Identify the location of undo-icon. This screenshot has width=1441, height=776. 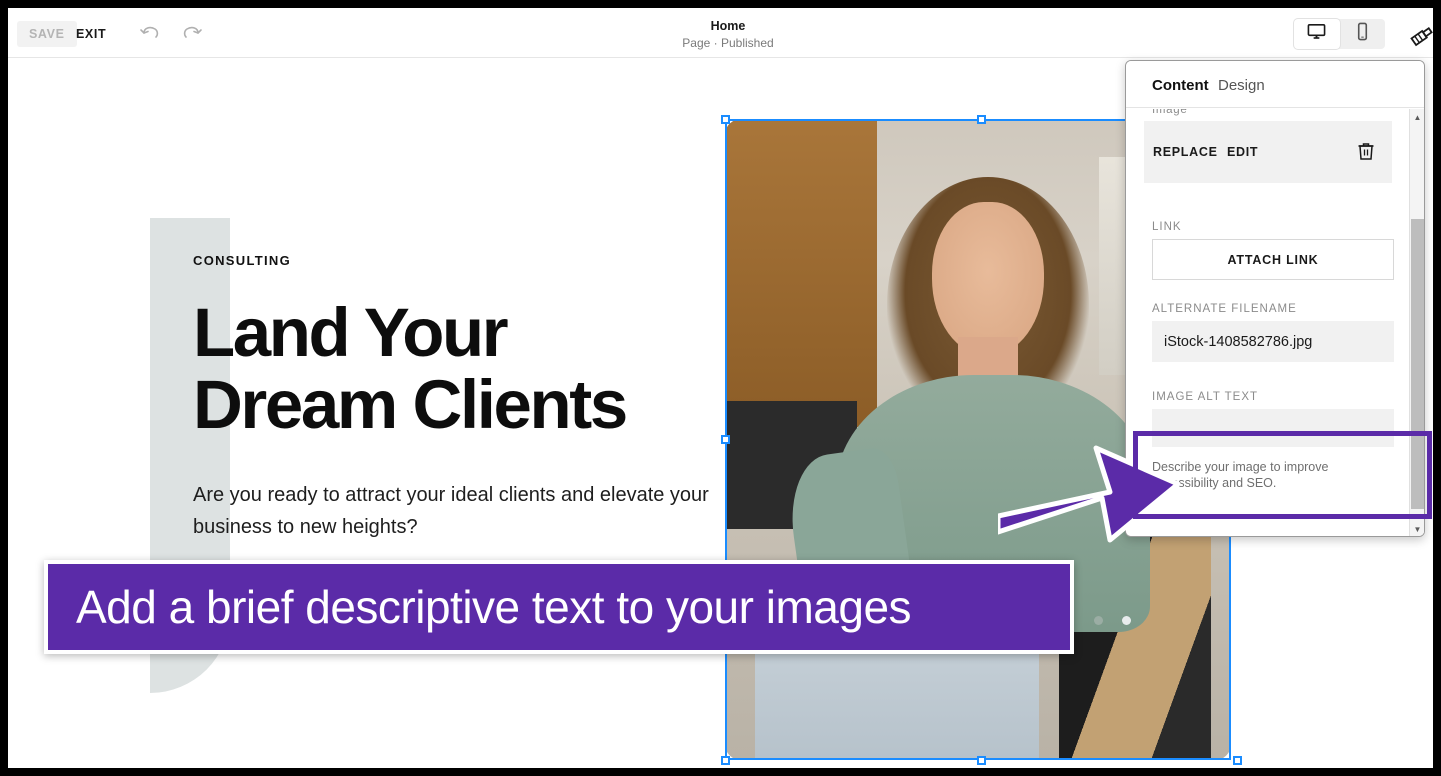
(151, 34).